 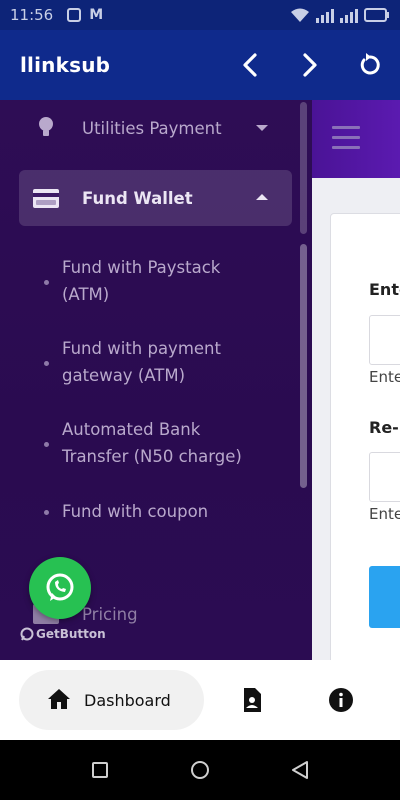 I want to click on forward-button, so click(x=310, y=65).